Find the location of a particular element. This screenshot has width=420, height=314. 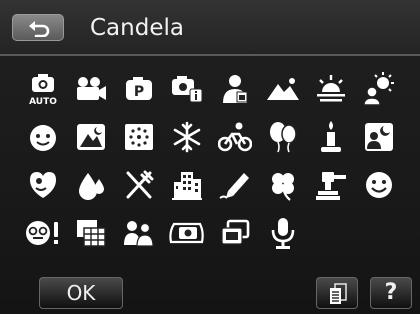

water-drop-icon is located at coordinates (91, 185).